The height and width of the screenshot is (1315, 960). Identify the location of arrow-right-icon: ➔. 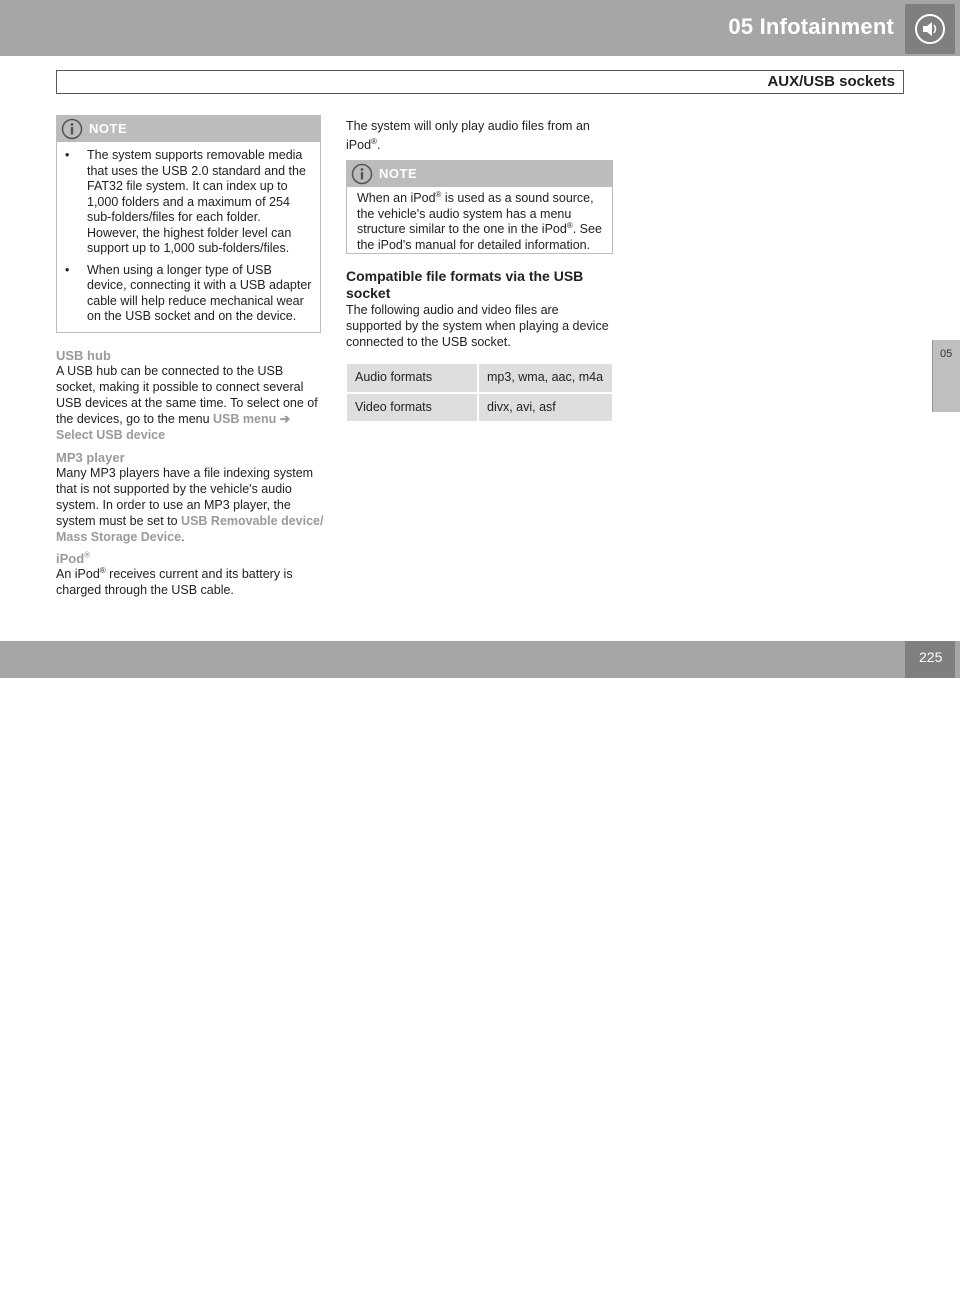
(285, 419).